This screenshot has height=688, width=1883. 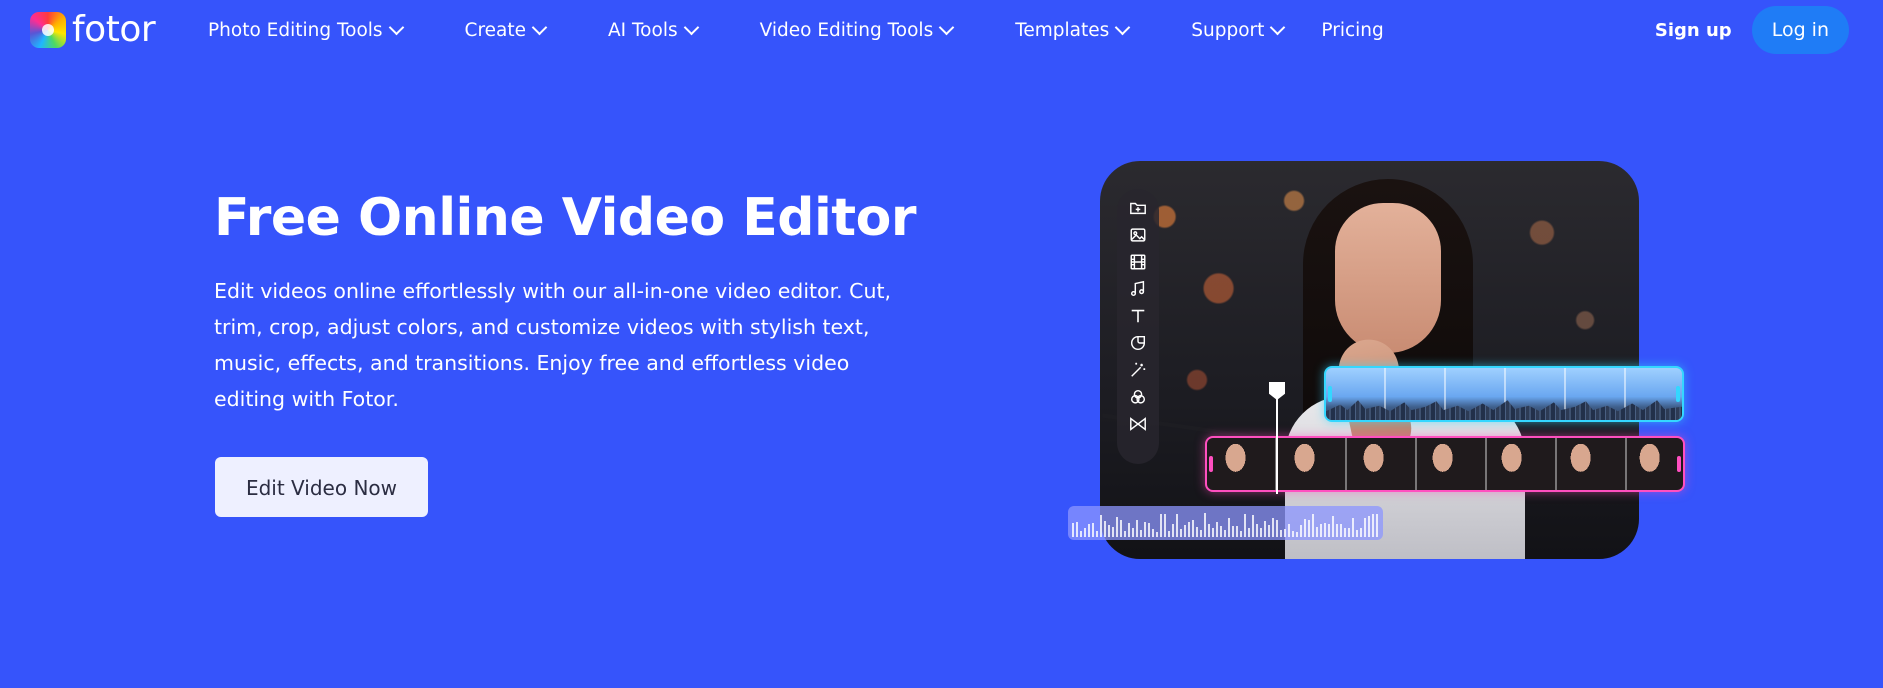 I want to click on magic-wand-icon, so click(x=1138, y=370).